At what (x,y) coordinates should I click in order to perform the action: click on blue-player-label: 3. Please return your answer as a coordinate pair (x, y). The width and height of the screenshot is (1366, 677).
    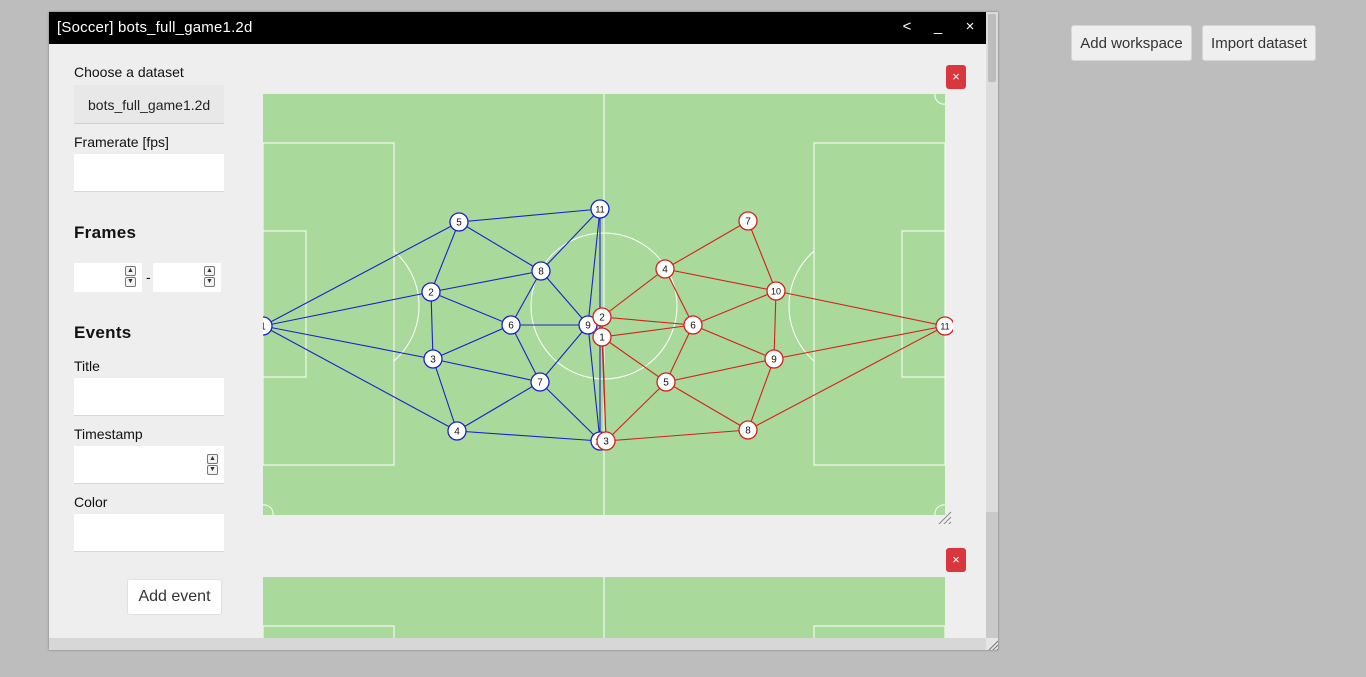
    Looking at the image, I should click on (433, 360).